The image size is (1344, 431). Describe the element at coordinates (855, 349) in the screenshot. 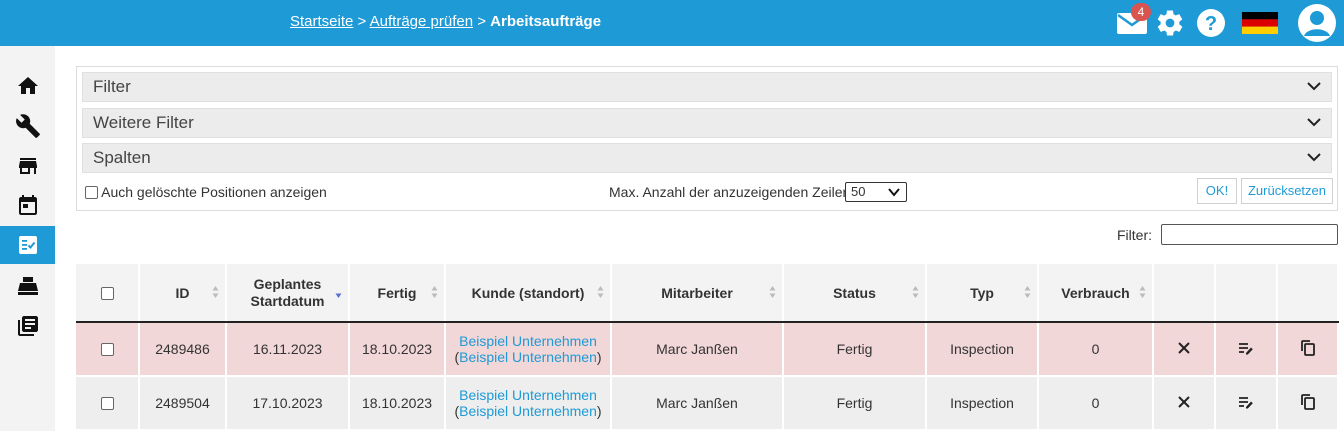

I see `cell-status: Fertig` at that location.